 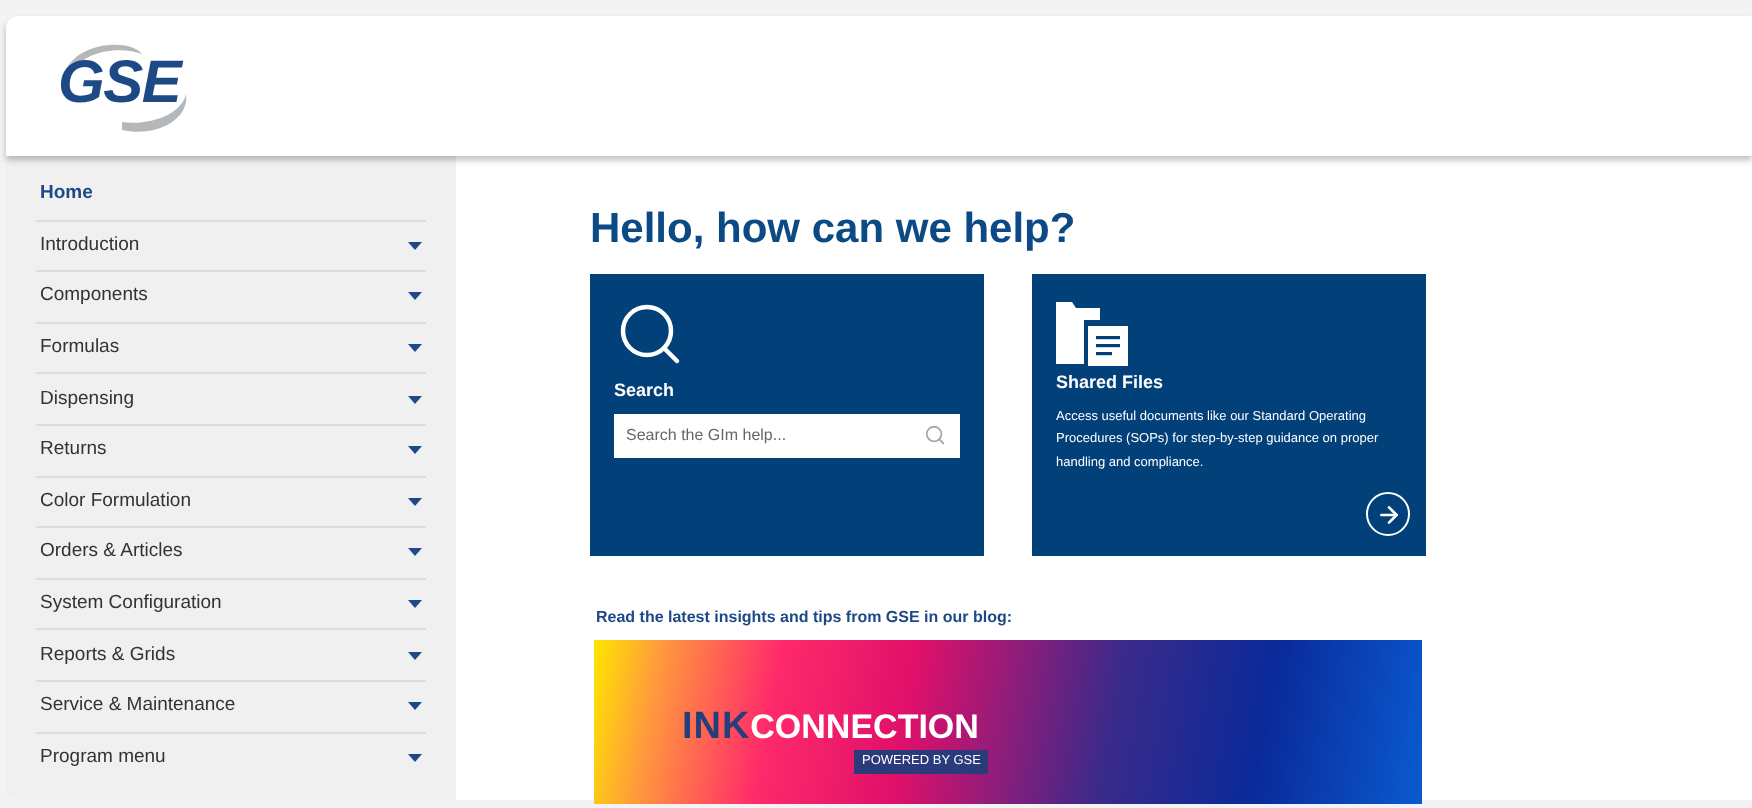 What do you see at coordinates (231, 347) in the screenshot?
I see `sidebar-item: Formulas` at bounding box center [231, 347].